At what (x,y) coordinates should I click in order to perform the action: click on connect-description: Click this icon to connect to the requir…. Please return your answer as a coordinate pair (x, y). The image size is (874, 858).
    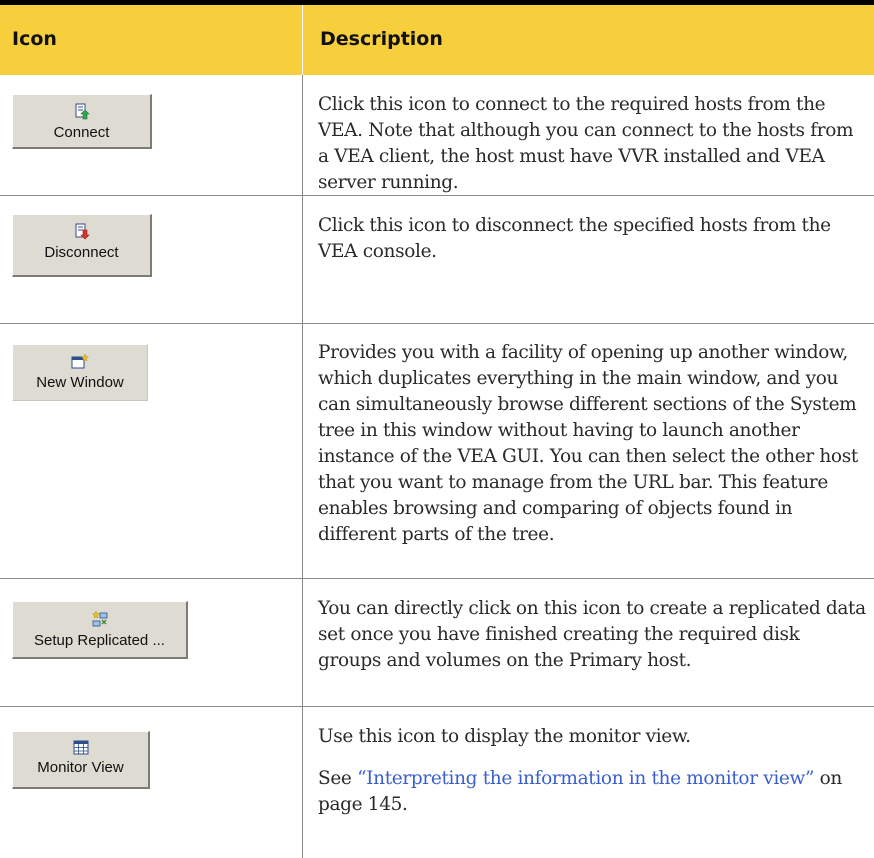
    Looking at the image, I should click on (586, 143).